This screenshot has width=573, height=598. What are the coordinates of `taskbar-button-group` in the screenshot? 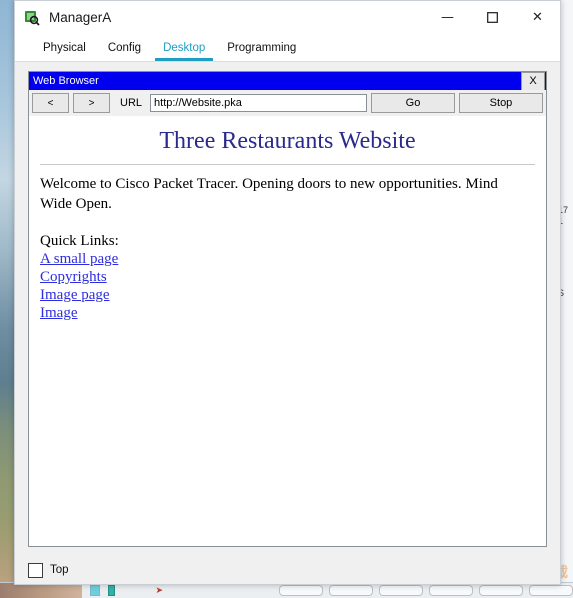 It's located at (423, 590).